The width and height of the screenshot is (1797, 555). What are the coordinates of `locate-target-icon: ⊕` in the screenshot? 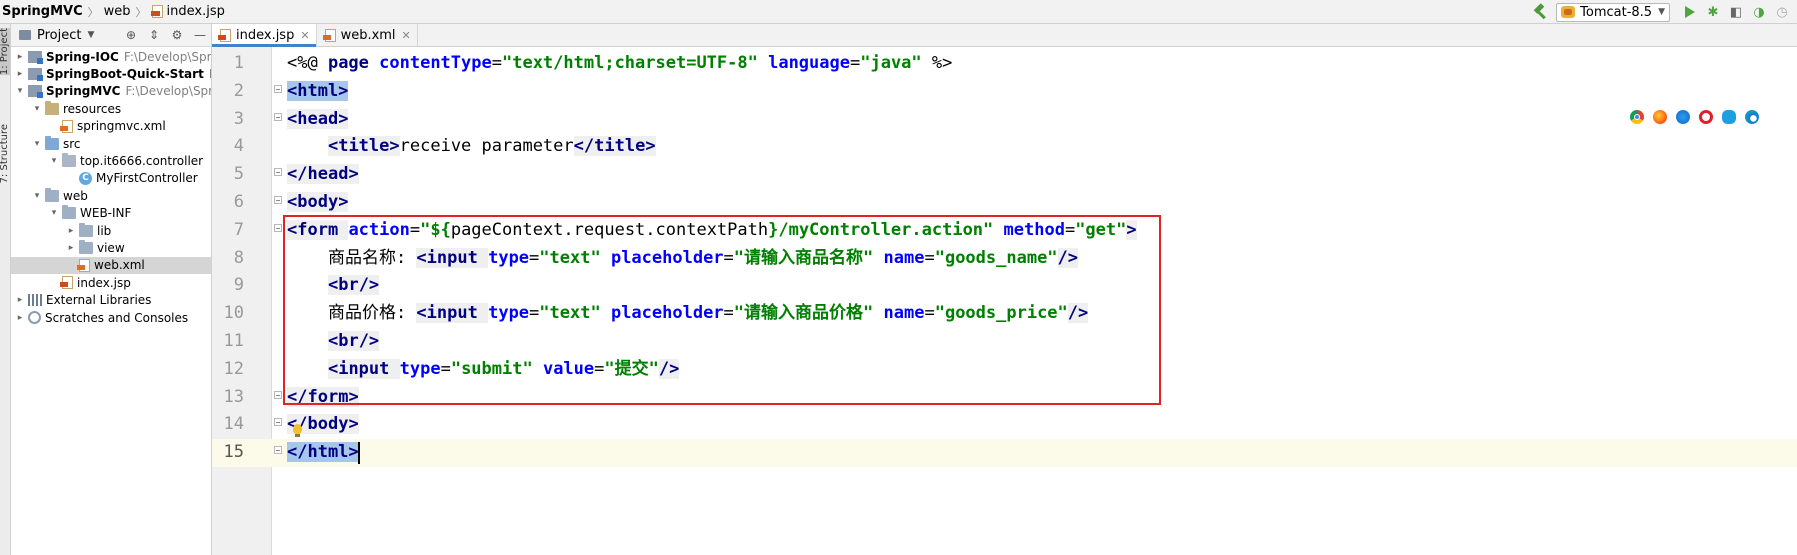 It's located at (131, 35).